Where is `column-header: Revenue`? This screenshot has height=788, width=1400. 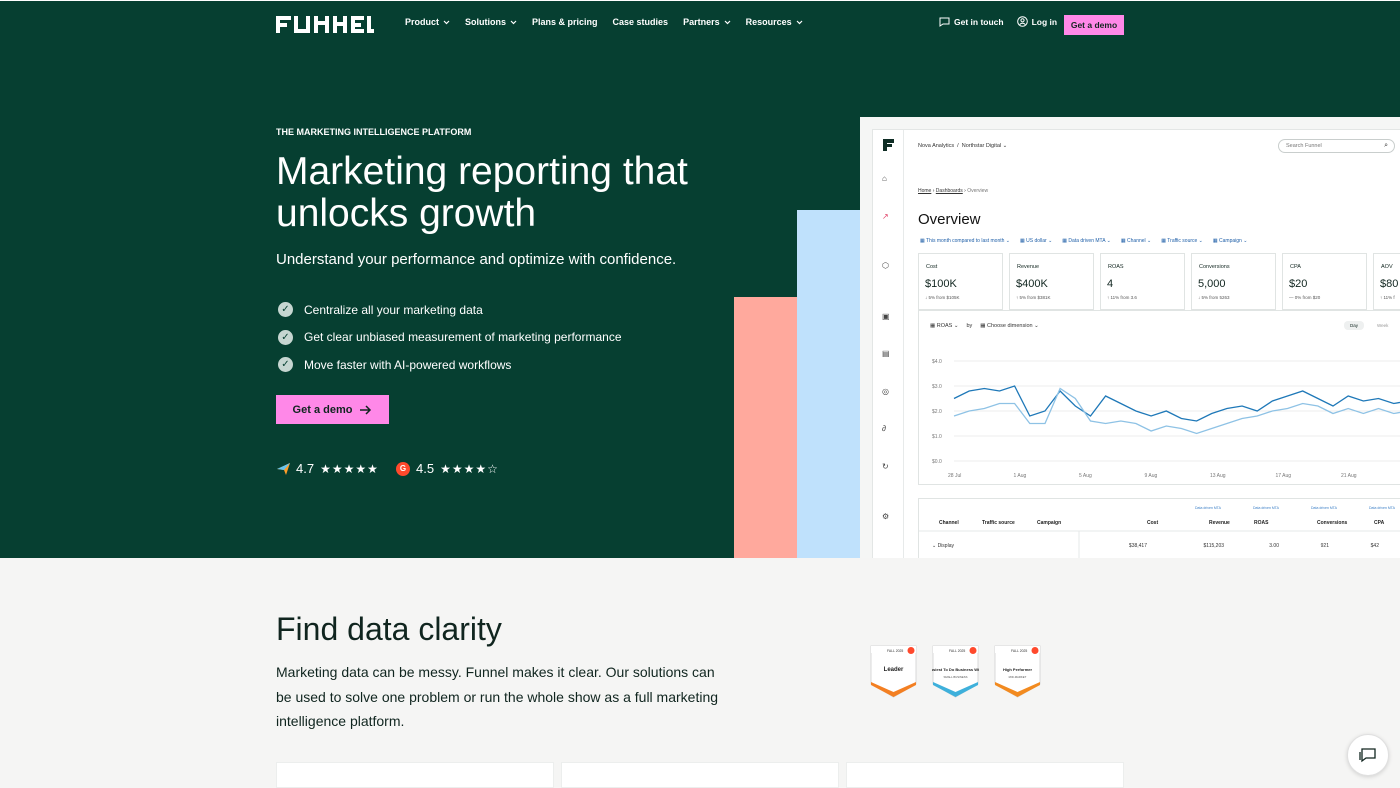
column-header: Revenue is located at coordinates (1219, 523).